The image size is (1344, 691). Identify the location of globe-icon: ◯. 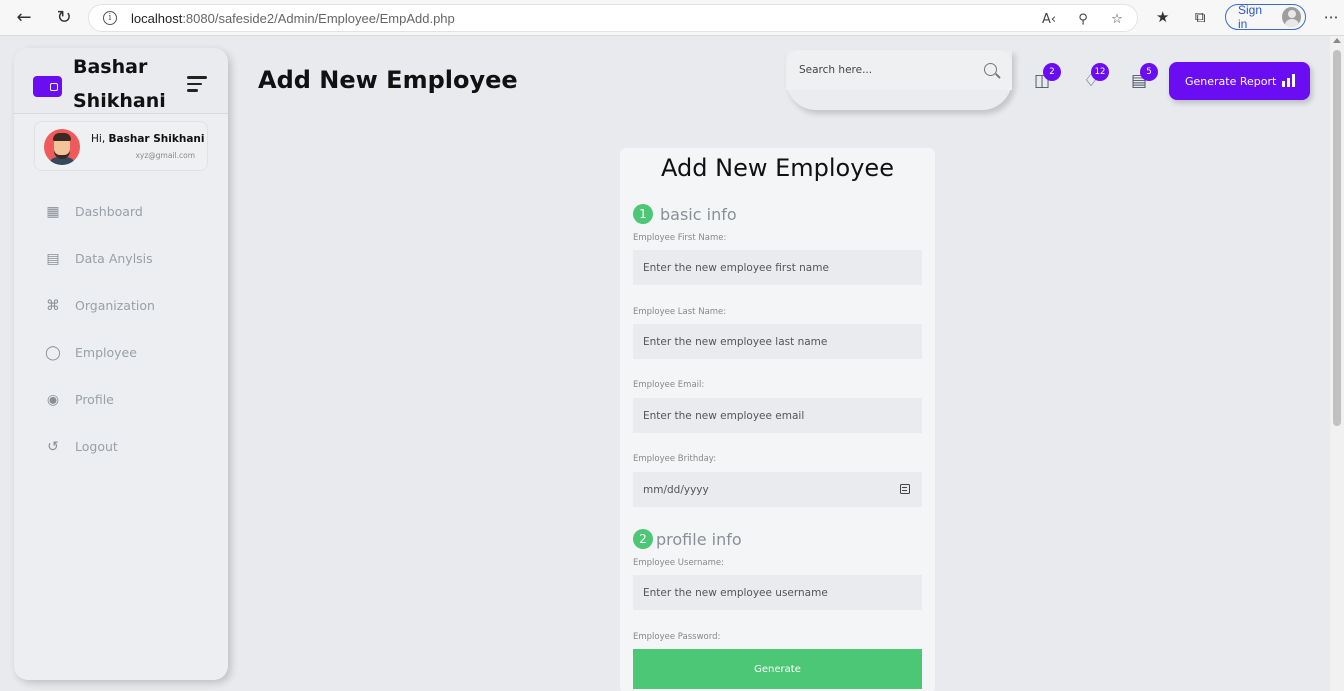
(53, 352).